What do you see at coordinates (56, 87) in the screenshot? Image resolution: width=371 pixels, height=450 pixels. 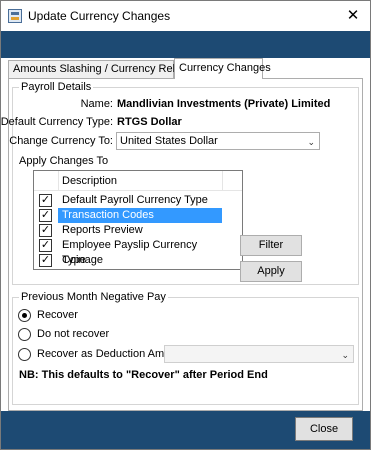 I see `payroll-details-title: Payroll Details` at bounding box center [56, 87].